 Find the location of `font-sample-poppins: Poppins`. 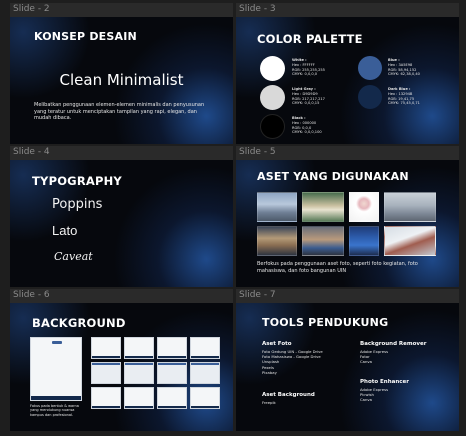

font-sample-poppins: Poppins is located at coordinates (77, 204).